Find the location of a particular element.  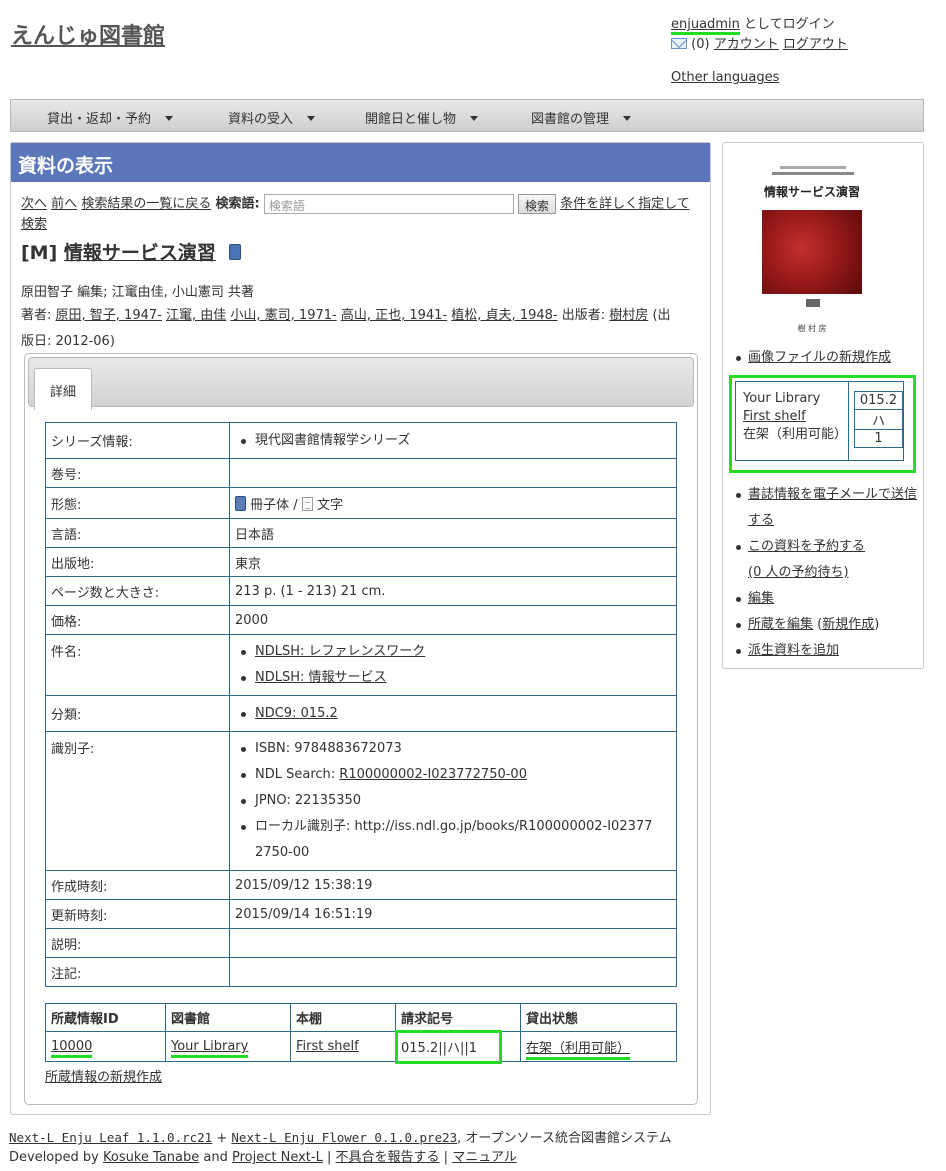

message-count: (0) is located at coordinates (700, 44).